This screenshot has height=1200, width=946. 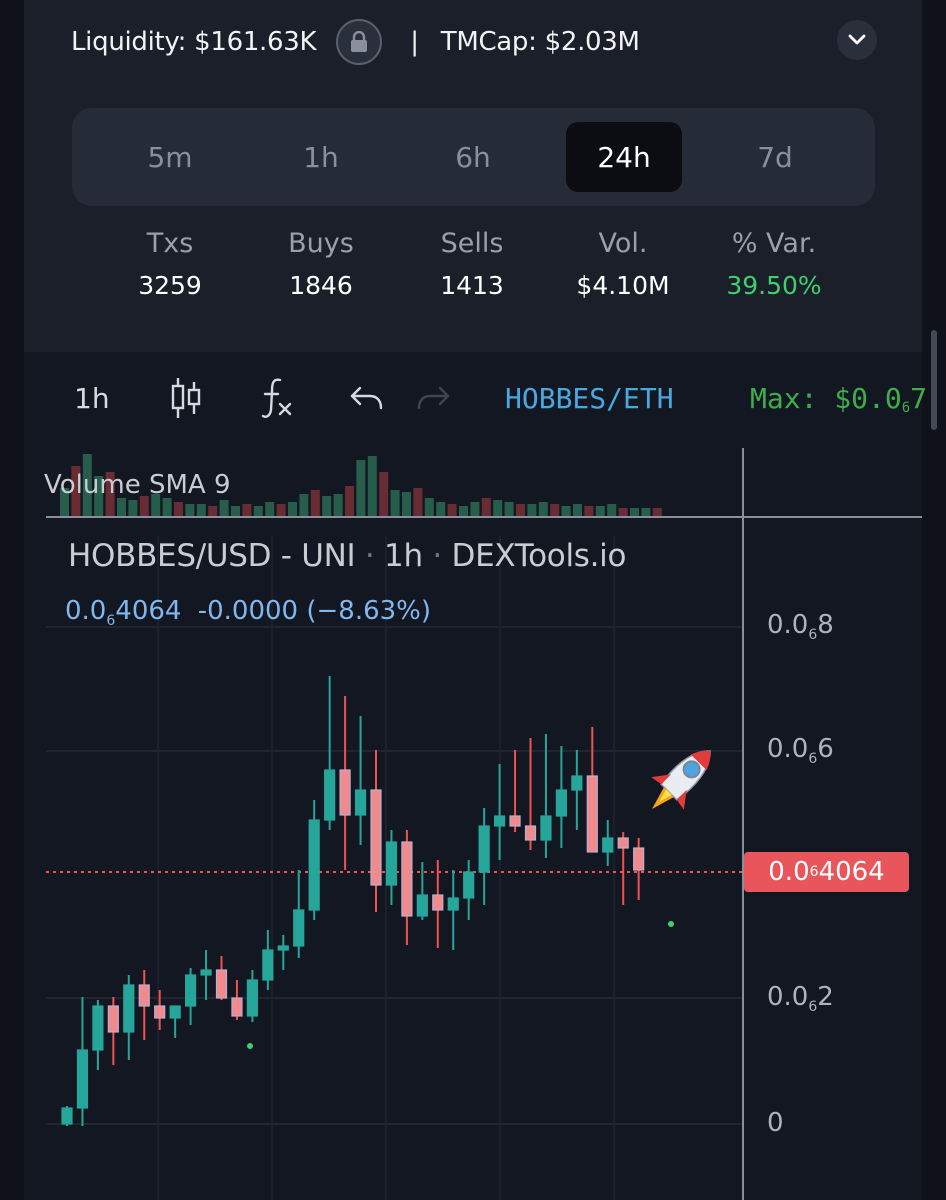 I want to click on tab-6h: 6h, so click(x=473, y=157).